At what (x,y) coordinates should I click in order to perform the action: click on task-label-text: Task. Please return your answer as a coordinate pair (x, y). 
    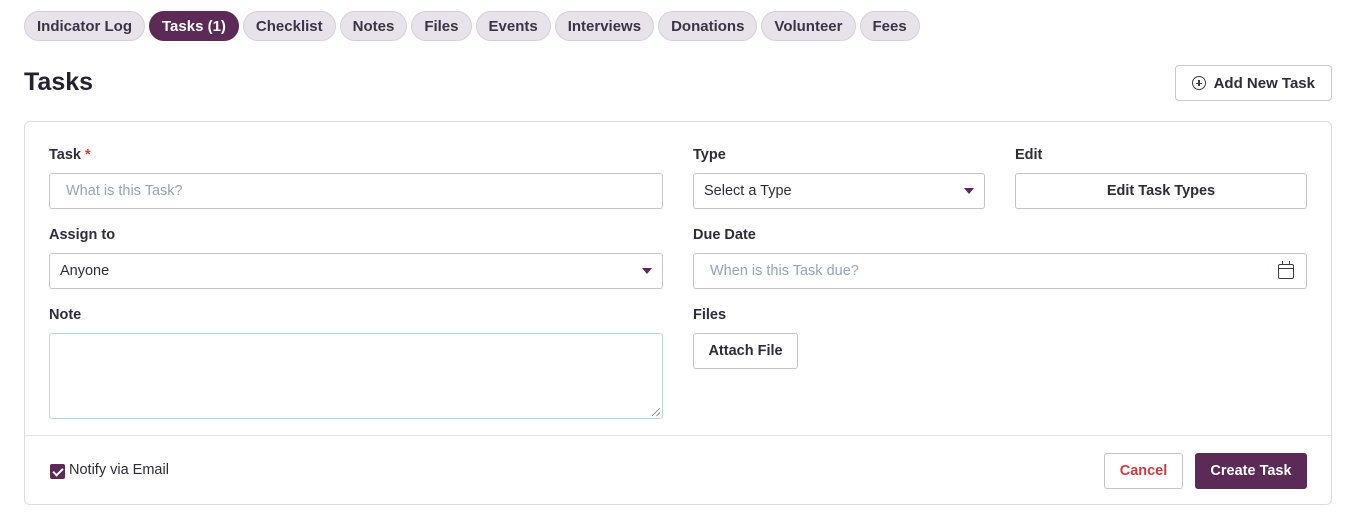
    Looking at the image, I should click on (65, 155).